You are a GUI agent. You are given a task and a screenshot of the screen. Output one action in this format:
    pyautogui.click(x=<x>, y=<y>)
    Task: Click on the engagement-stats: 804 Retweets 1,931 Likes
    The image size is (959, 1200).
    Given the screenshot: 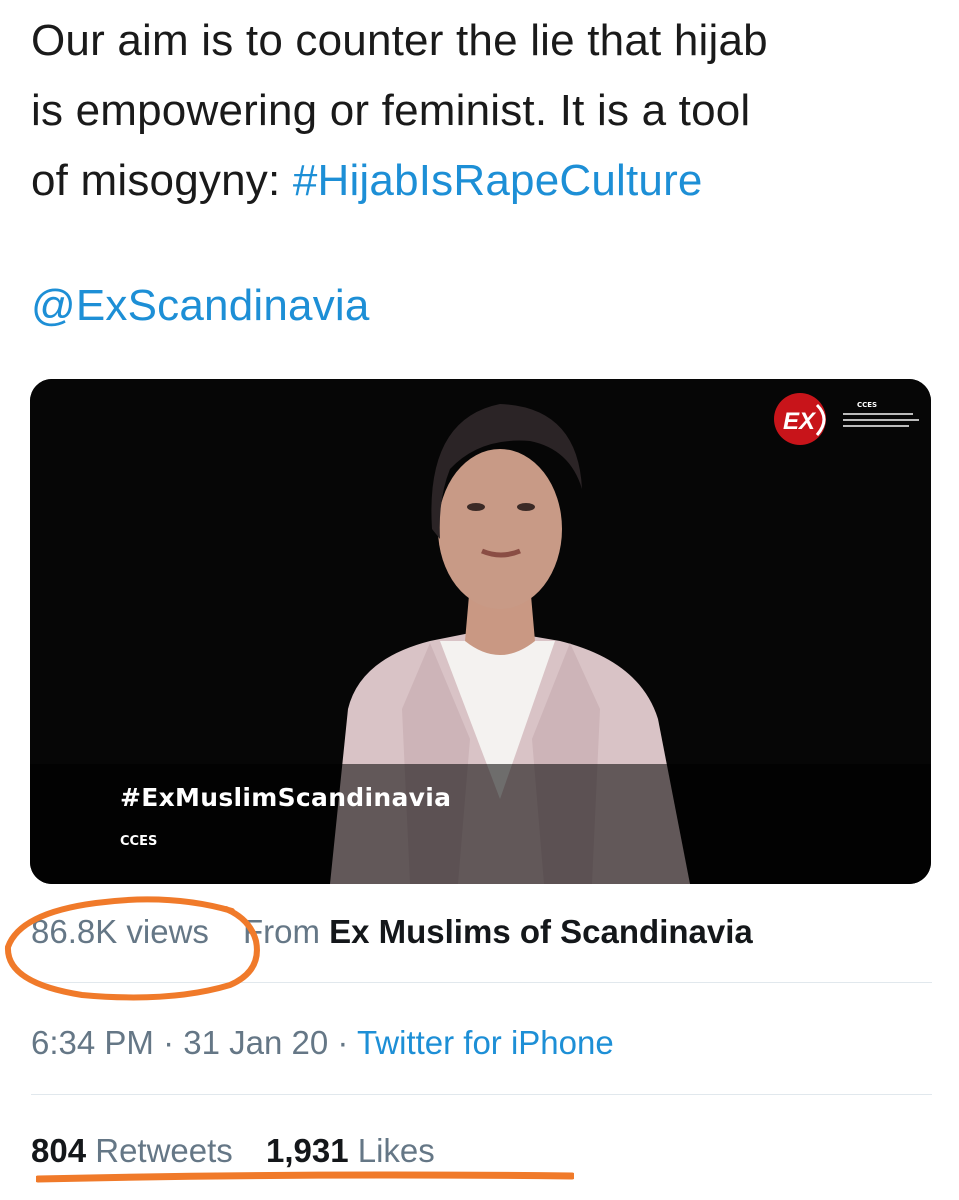 What is the action you would take?
    pyautogui.click(x=233, y=1151)
    